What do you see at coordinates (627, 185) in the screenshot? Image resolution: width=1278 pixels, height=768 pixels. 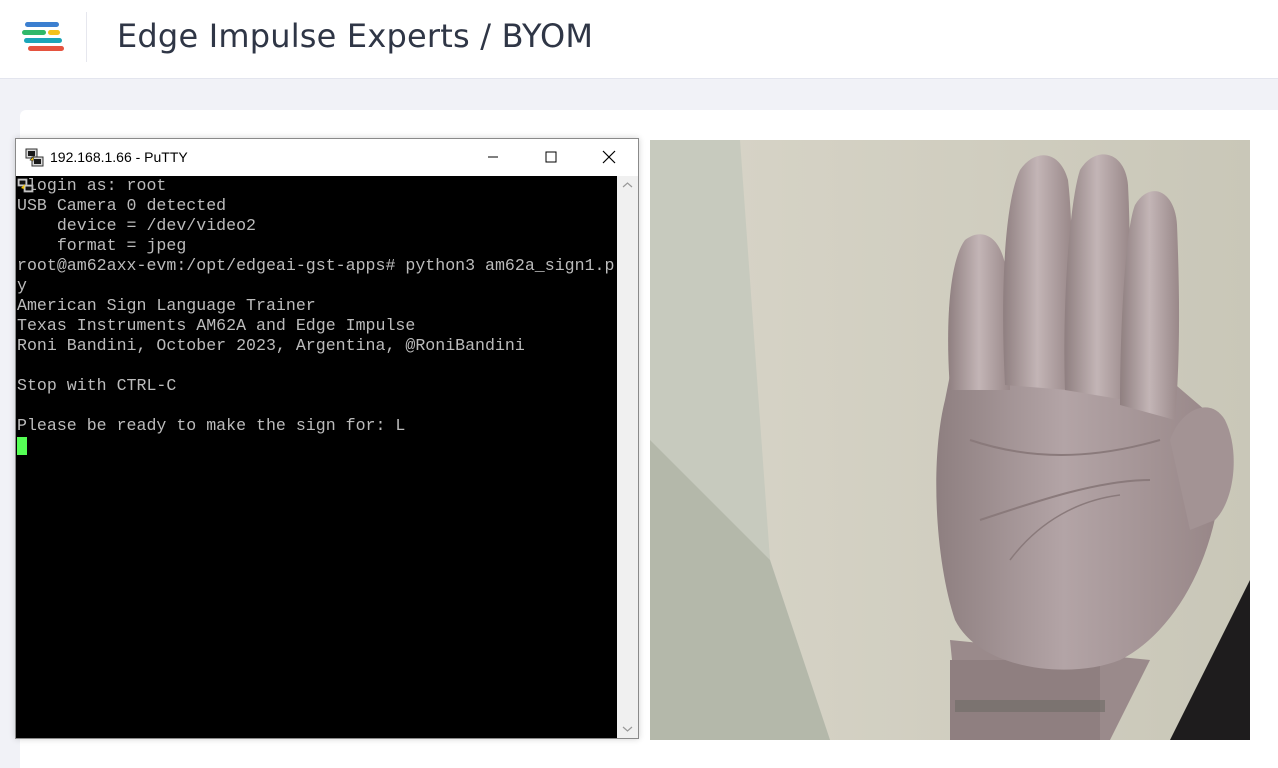 I see `chevron-up-icon` at bounding box center [627, 185].